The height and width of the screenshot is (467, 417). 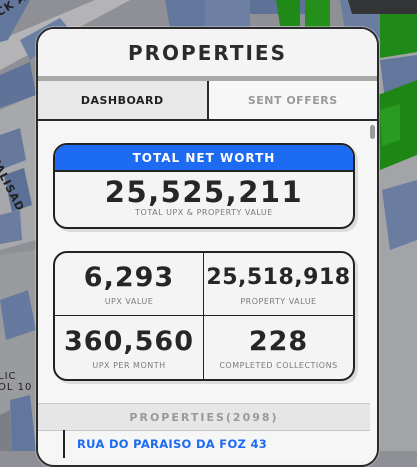 I want to click on net-worth-value: 25,525,211, so click(x=204, y=192).